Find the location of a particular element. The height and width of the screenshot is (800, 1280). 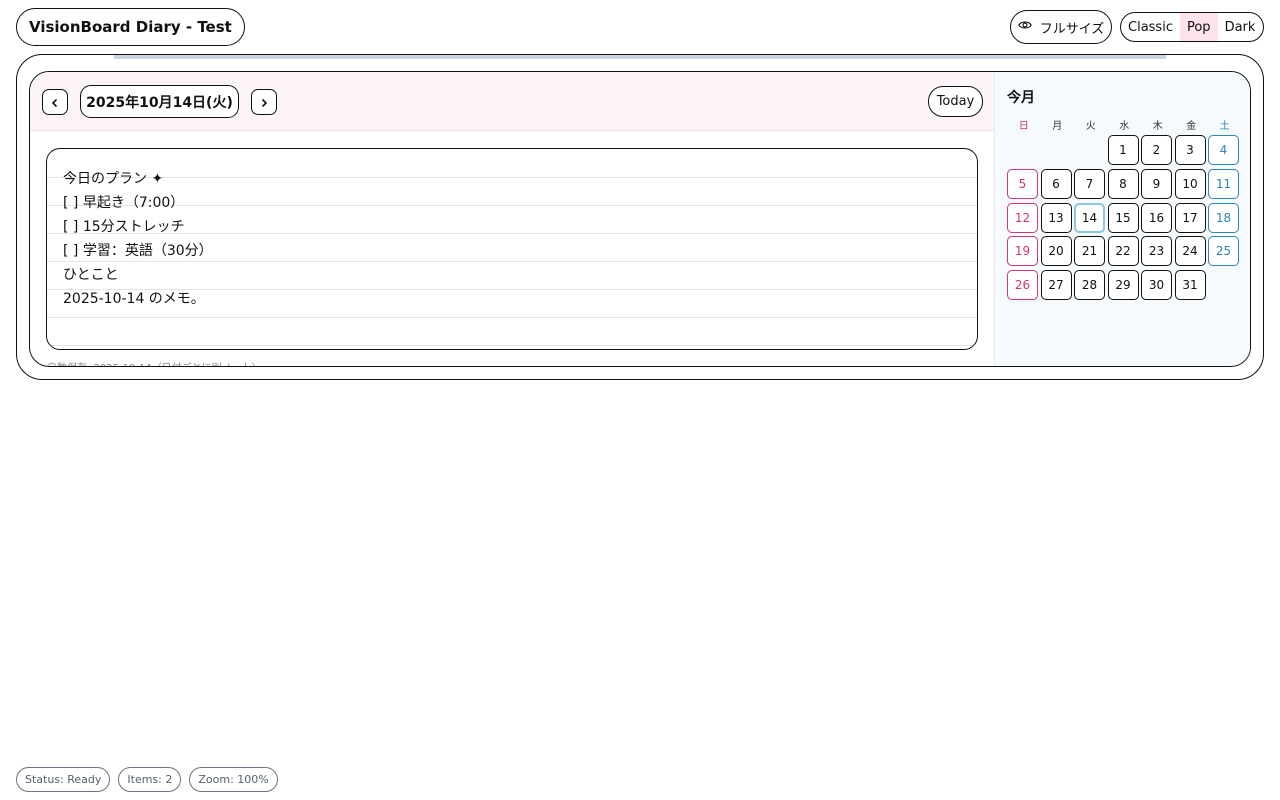

items-chip: Items: 2 is located at coordinates (150, 779).